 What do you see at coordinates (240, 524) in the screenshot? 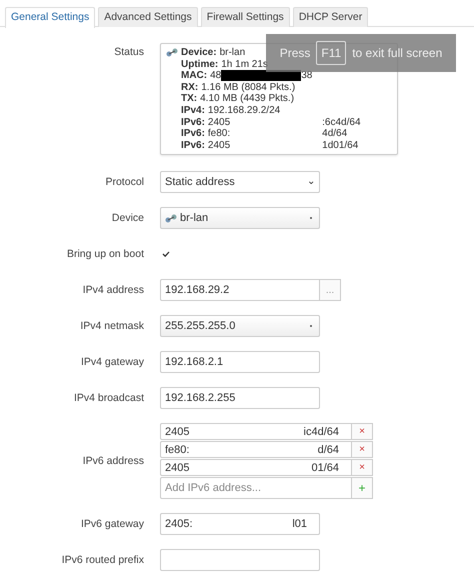
I see `input-field: 2405: l01` at bounding box center [240, 524].